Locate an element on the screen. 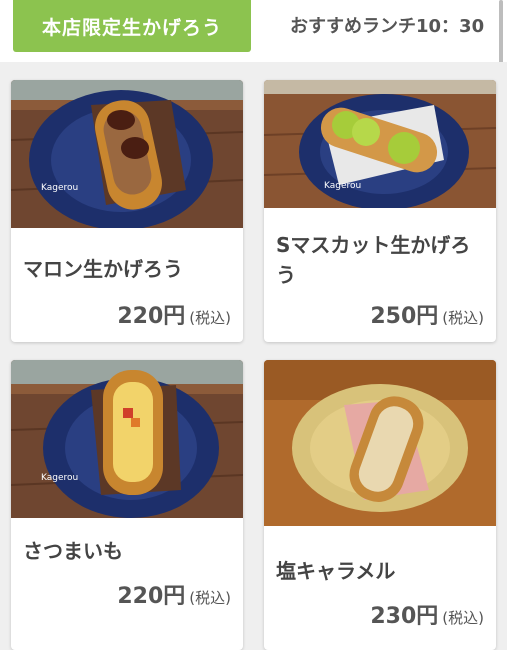 This screenshot has height=650, width=507. price-value: 230円 is located at coordinates (404, 616).